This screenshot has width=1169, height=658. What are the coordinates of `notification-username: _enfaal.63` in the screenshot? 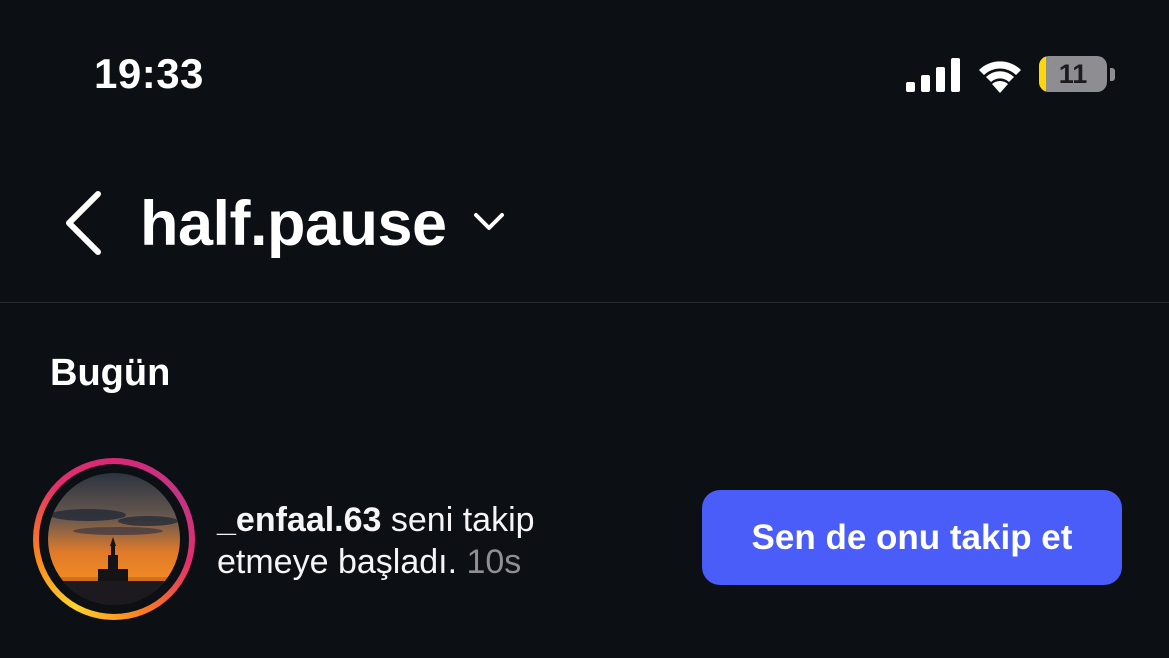 It's located at (299, 520).